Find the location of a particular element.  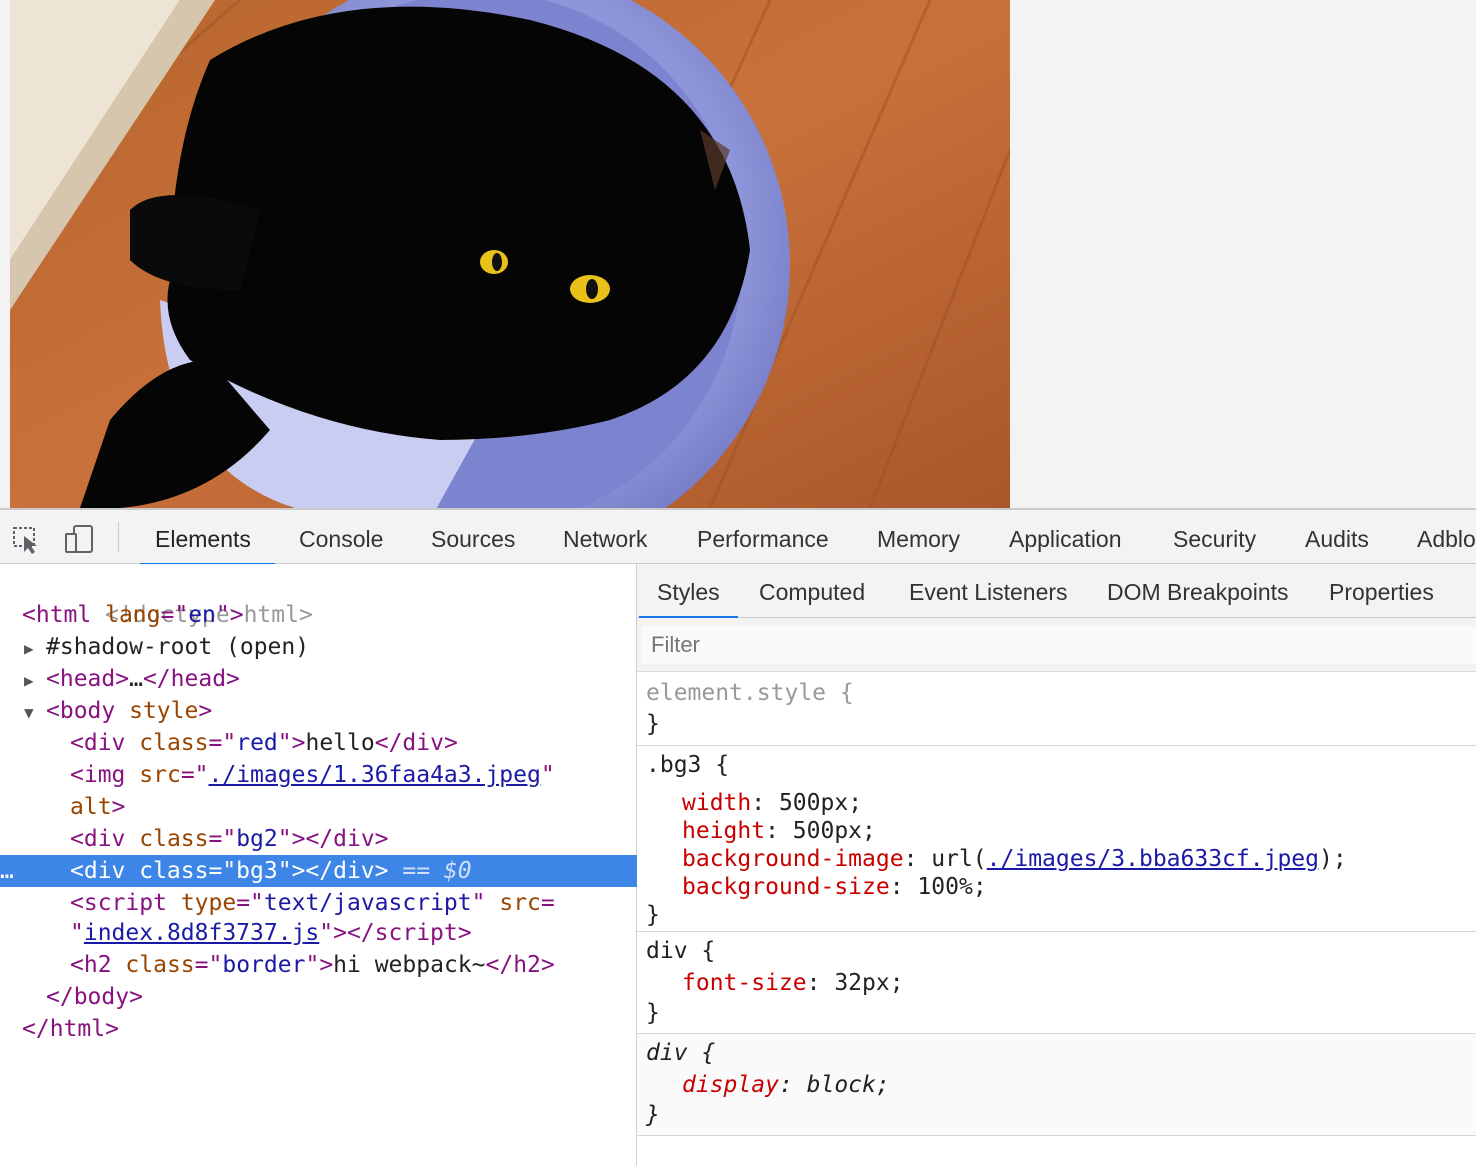

subtab-properties: Properties is located at coordinates (1381, 591).